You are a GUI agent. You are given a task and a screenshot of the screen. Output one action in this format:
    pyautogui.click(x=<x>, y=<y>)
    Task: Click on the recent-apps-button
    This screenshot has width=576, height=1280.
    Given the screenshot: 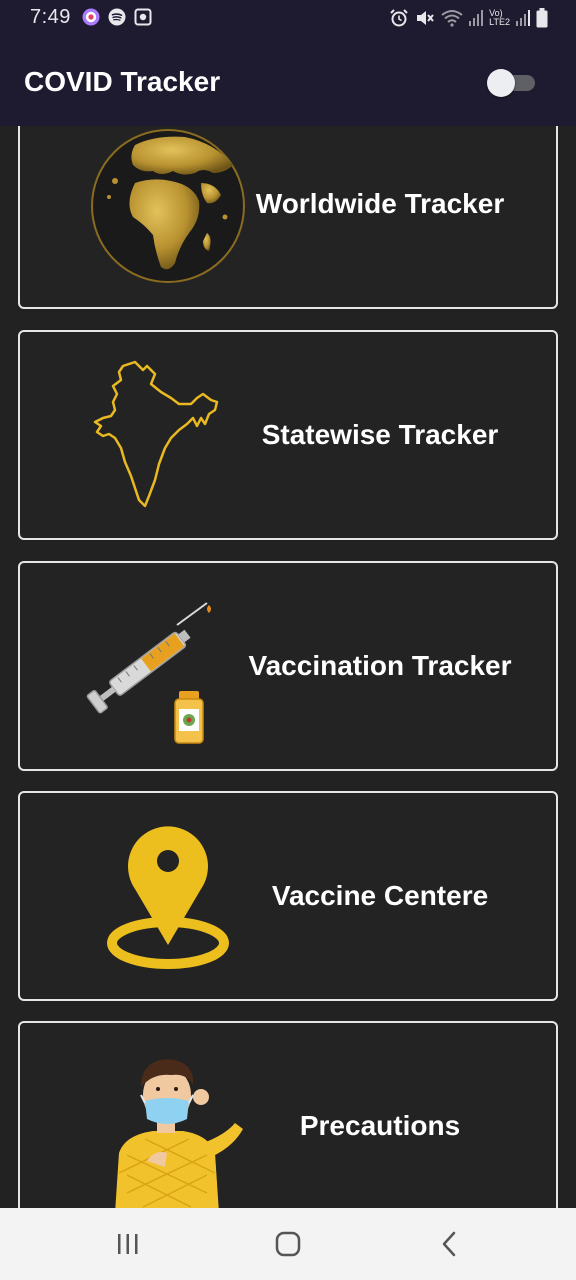 What is the action you would take?
    pyautogui.click(x=128, y=1244)
    